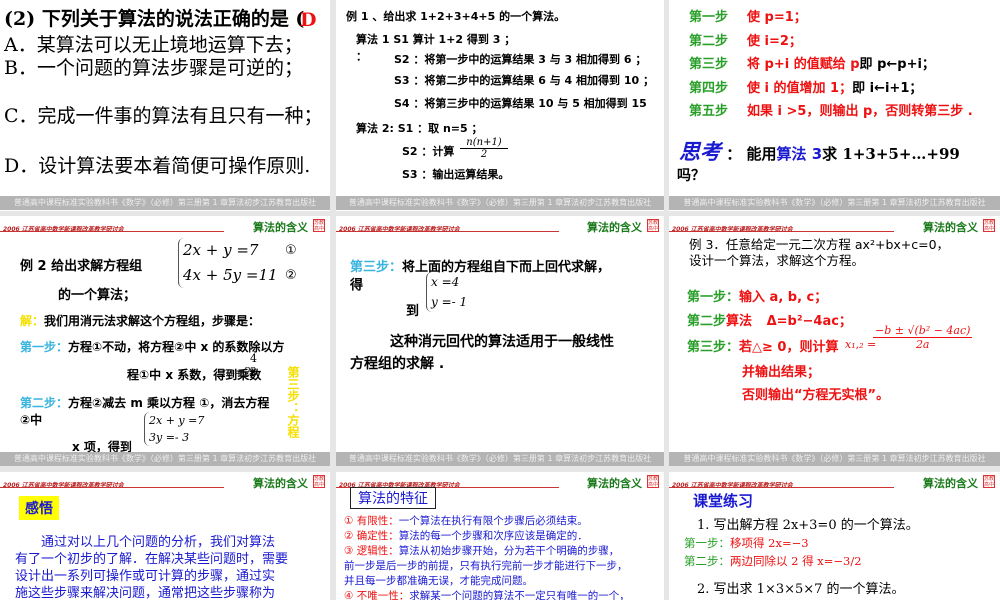 This screenshot has height=600, width=1000. What do you see at coordinates (487, 536) in the screenshot?
I see `feature-item: ② 确定性：算法的每一个步骤和次序应该是确定的．` at bounding box center [487, 536].